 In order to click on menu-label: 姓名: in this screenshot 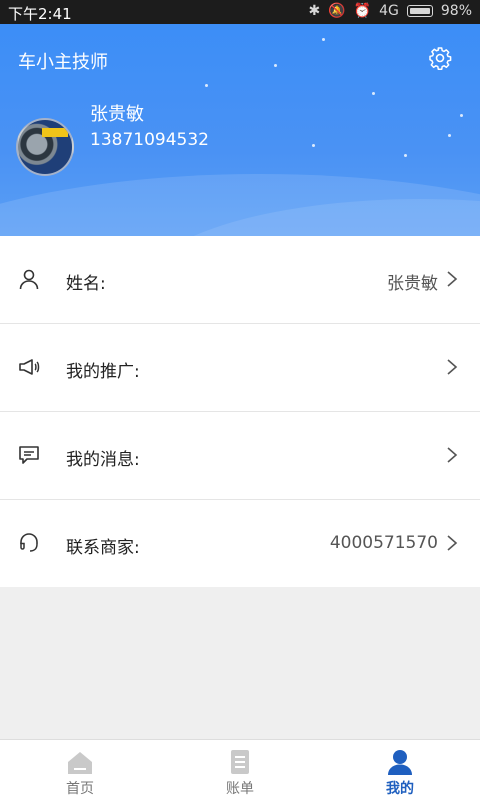, I will do `click(86, 284)`.